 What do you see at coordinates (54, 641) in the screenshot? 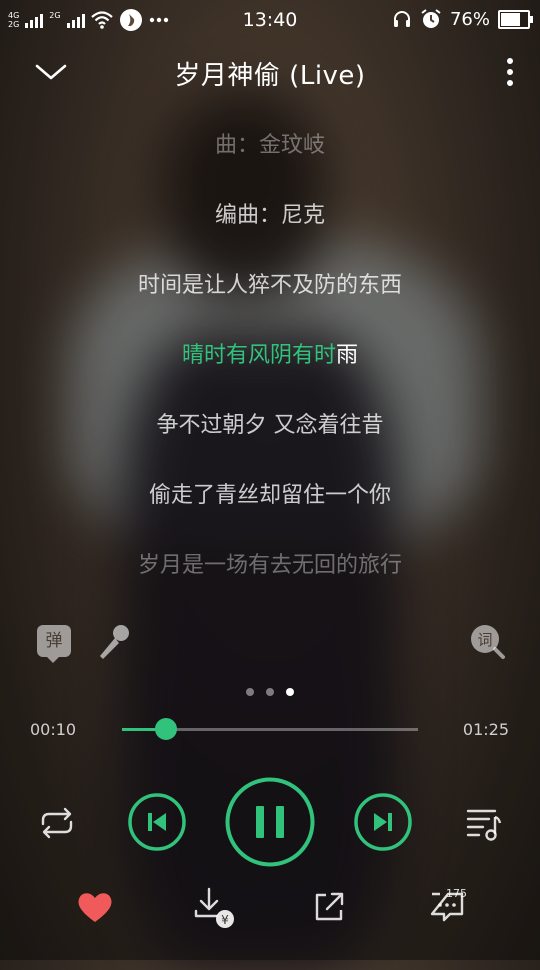
I see `danmaku-icon: 弹` at bounding box center [54, 641].